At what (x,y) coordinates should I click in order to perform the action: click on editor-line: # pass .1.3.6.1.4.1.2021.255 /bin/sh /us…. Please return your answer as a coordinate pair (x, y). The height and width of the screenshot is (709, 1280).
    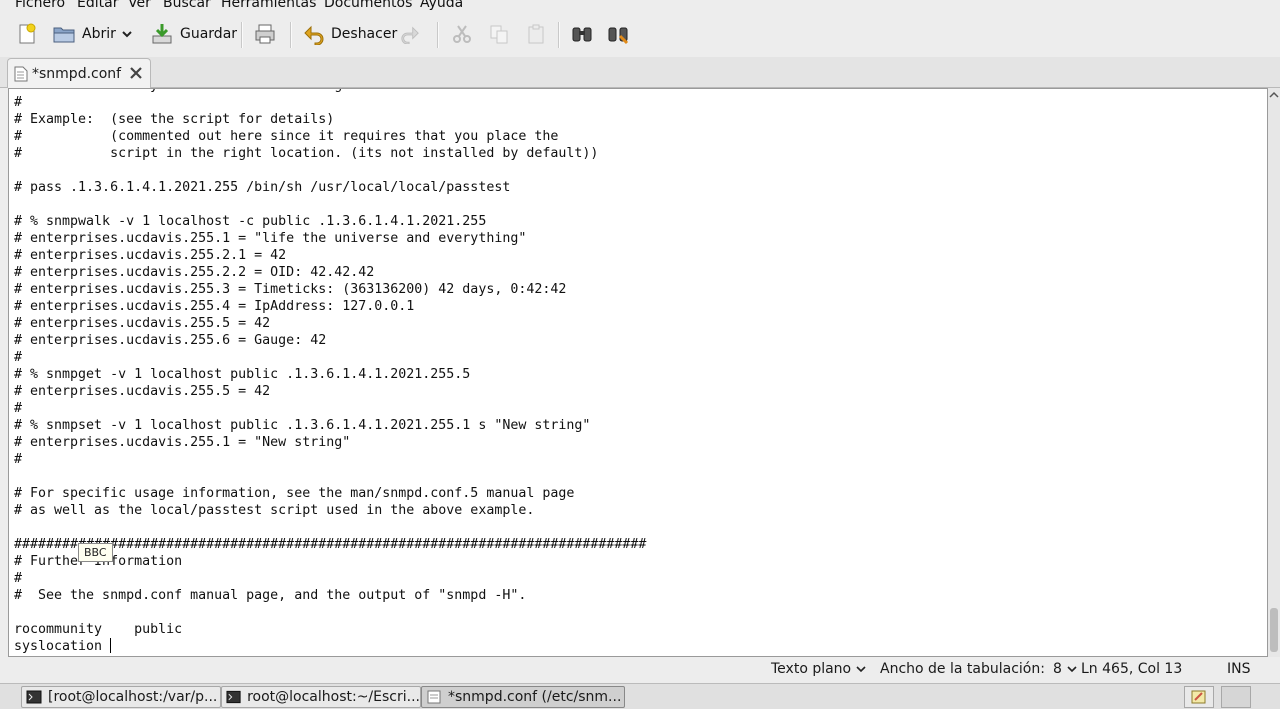
    Looking at the image, I should click on (262, 187).